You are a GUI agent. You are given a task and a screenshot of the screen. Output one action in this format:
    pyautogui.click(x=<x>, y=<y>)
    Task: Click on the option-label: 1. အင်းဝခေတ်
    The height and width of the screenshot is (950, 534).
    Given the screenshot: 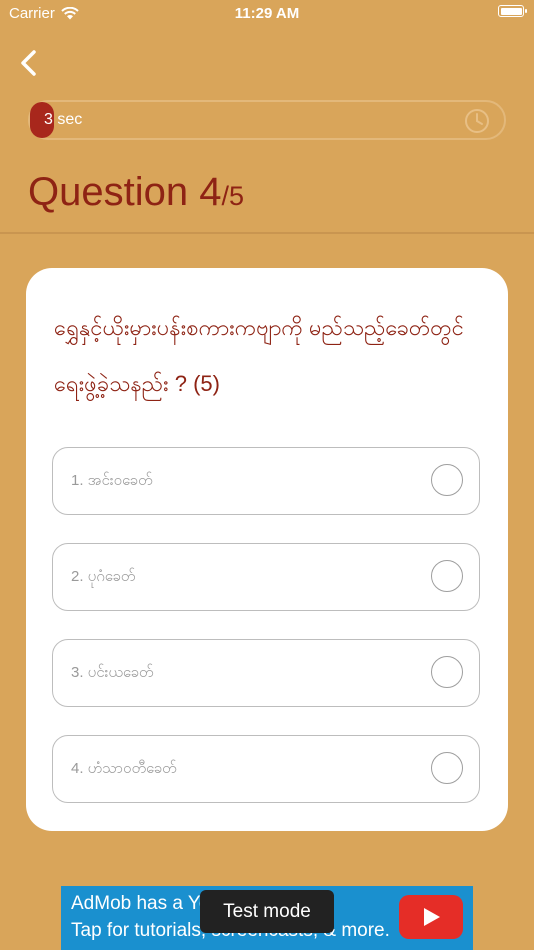 What is the action you would take?
    pyautogui.click(x=112, y=480)
    